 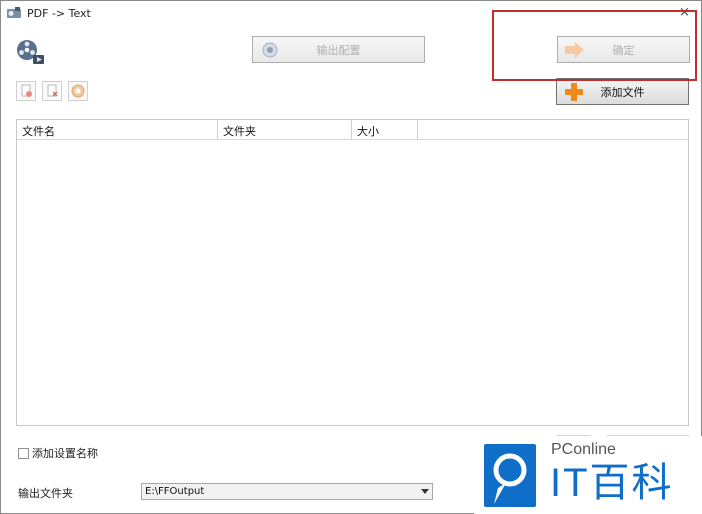 What do you see at coordinates (59, 13) in the screenshot?
I see `window-title: PDF -> Text` at bounding box center [59, 13].